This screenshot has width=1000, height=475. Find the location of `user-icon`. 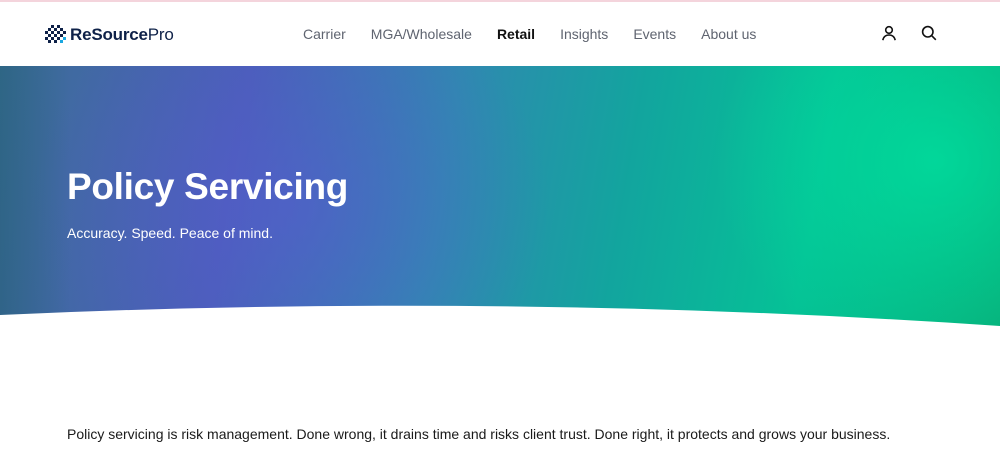

user-icon is located at coordinates (889, 33).